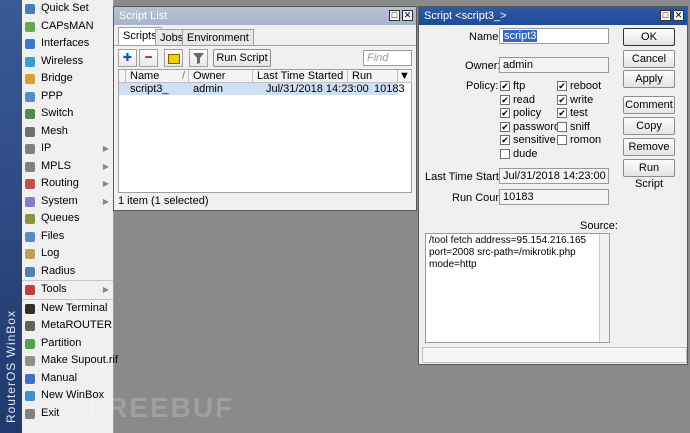 This screenshot has height=433, width=690. Describe the element at coordinates (553, 16) in the screenshot. I see `script-editor-titlebar: Script <script3_> □ ✕` at that location.